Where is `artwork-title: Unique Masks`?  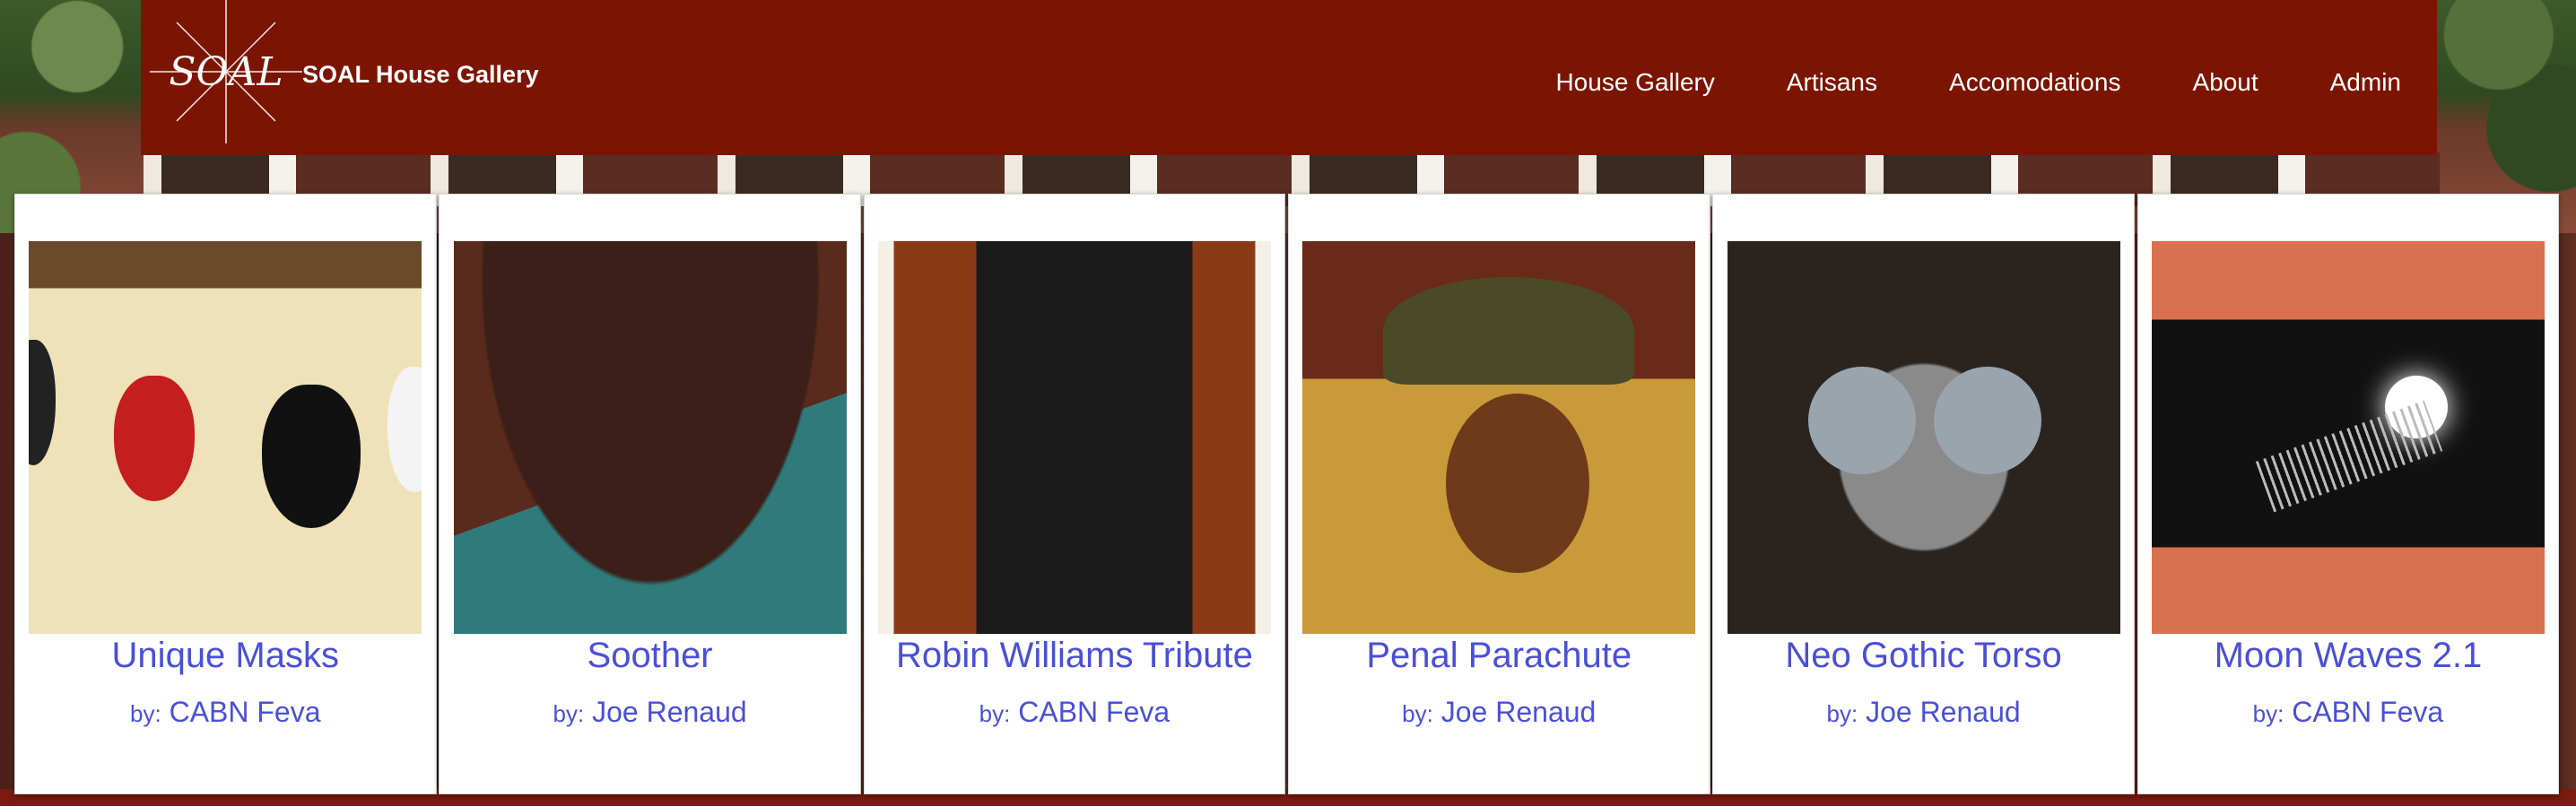 artwork-title: Unique Masks is located at coordinates (225, 656).